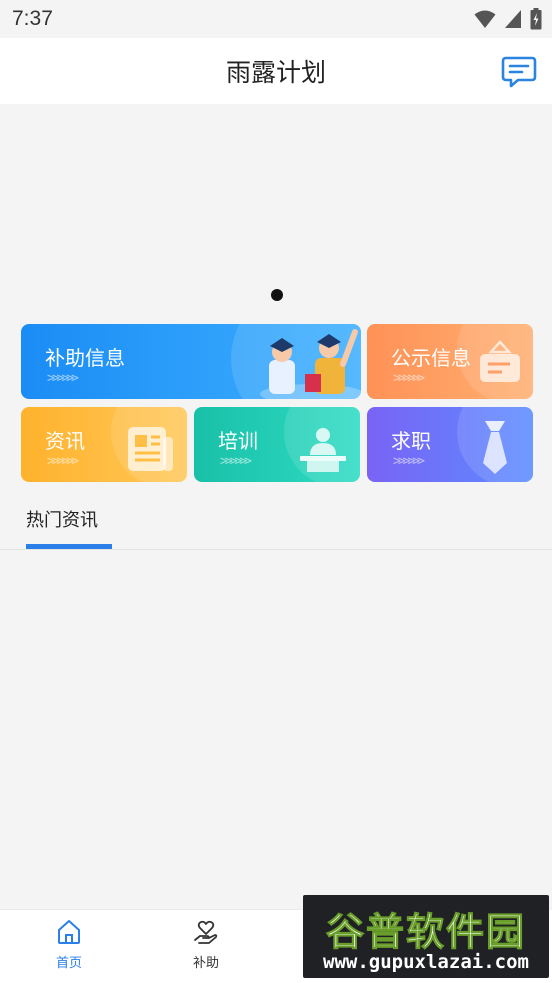 This screenshot has width=552, height=983. I want to click on tile-training: 培训 >>>>>>, so click(277, 444).